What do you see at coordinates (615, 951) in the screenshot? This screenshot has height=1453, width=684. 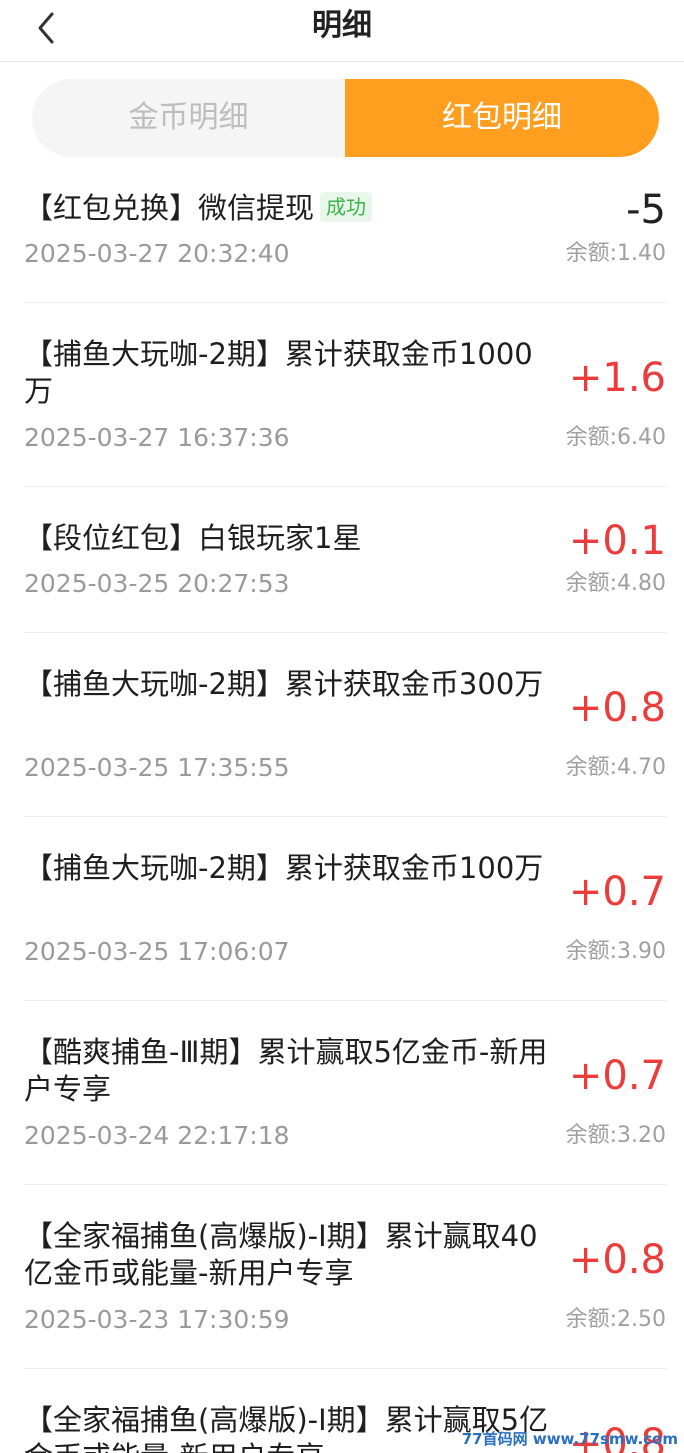 I see `record-balance: 余额:3.90` at bounding box center [615, 951].